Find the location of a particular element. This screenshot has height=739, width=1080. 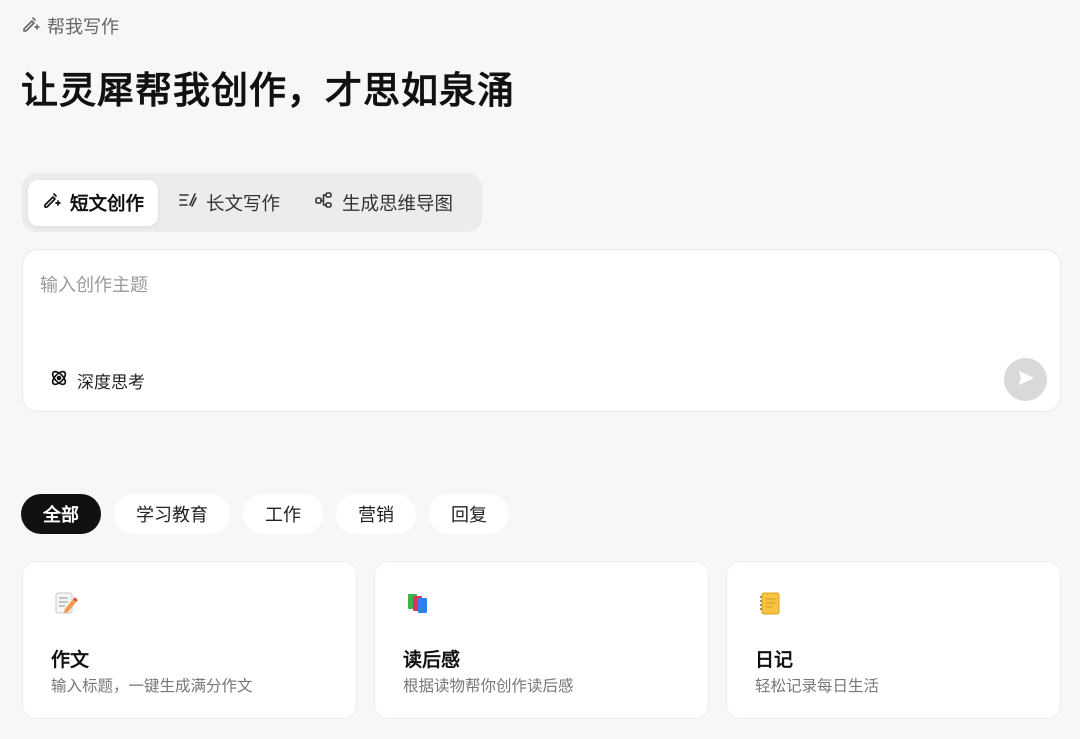

template-card-essay: 作文 输入标题，一键生成满分作文 is located at coordinates (189, 640).